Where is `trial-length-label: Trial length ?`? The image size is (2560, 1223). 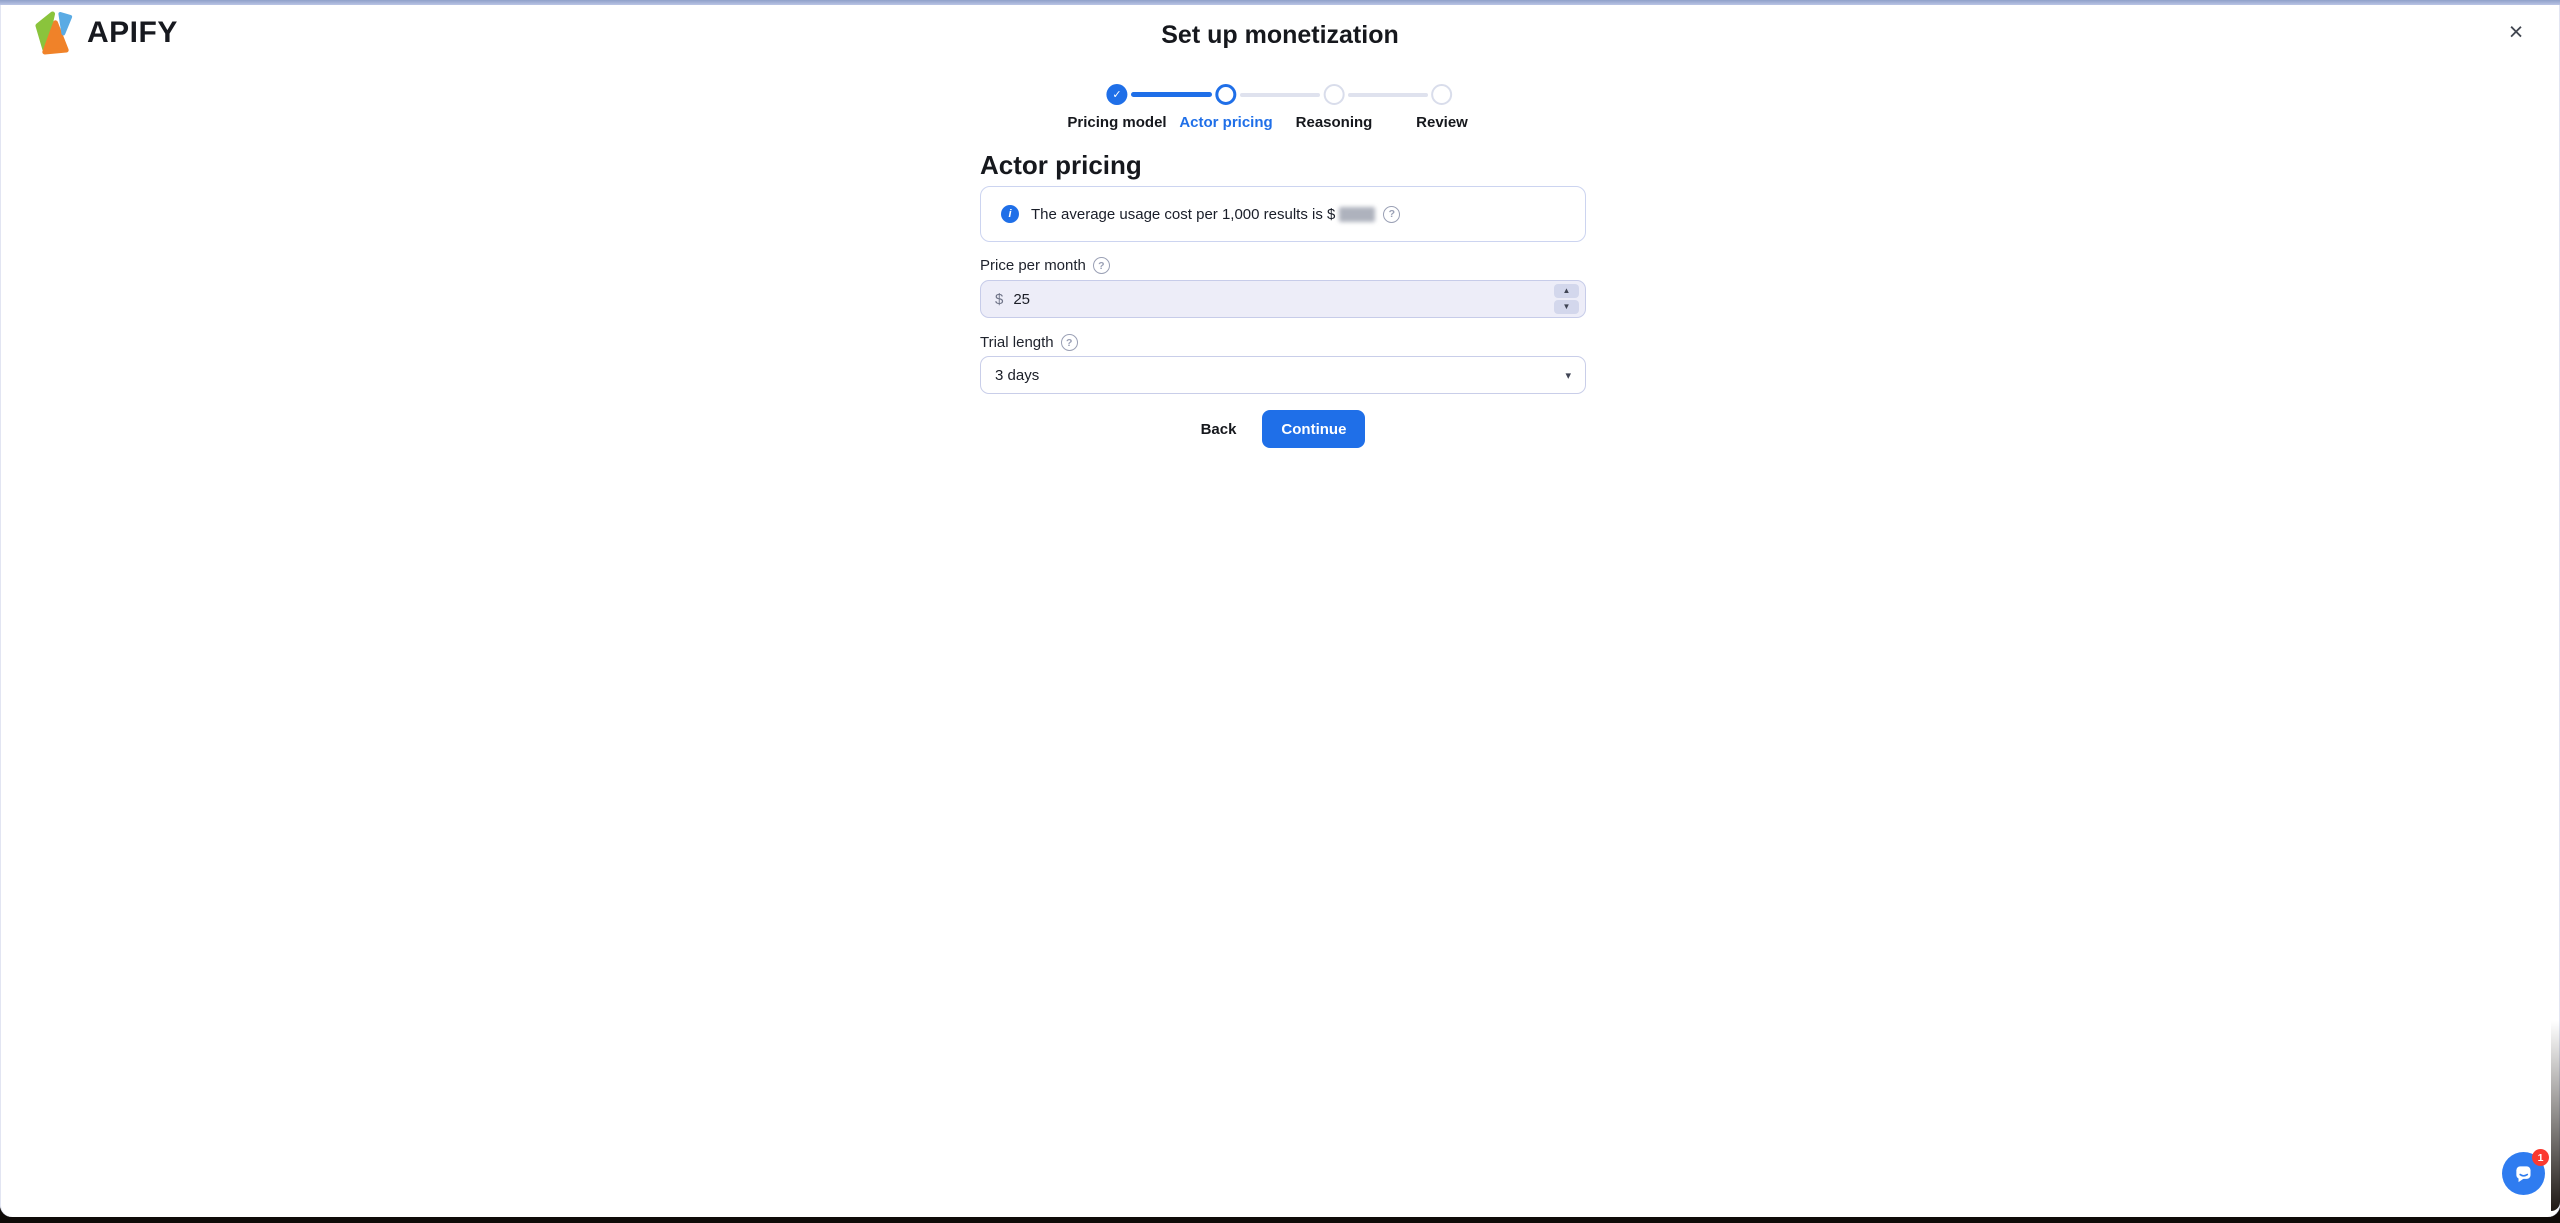
trial-length-label: Trial length ? is located at coordinates (1029, 342).